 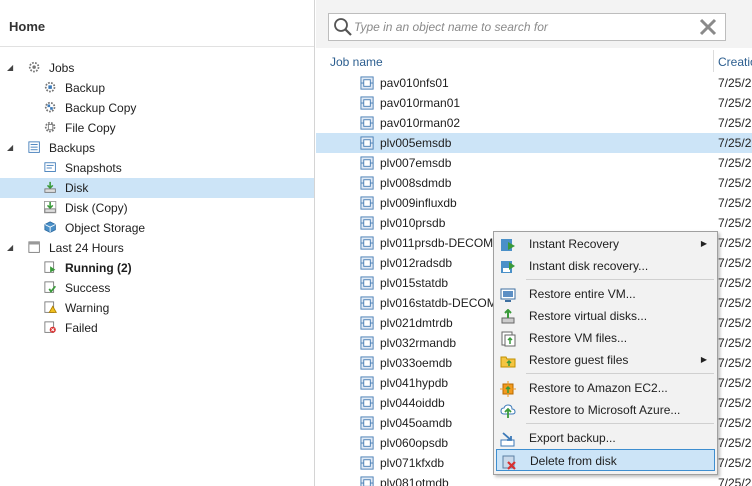 I want to click on menu-item-instant-recovery: Instant Recovery ▶, so click(x=605, y=244).